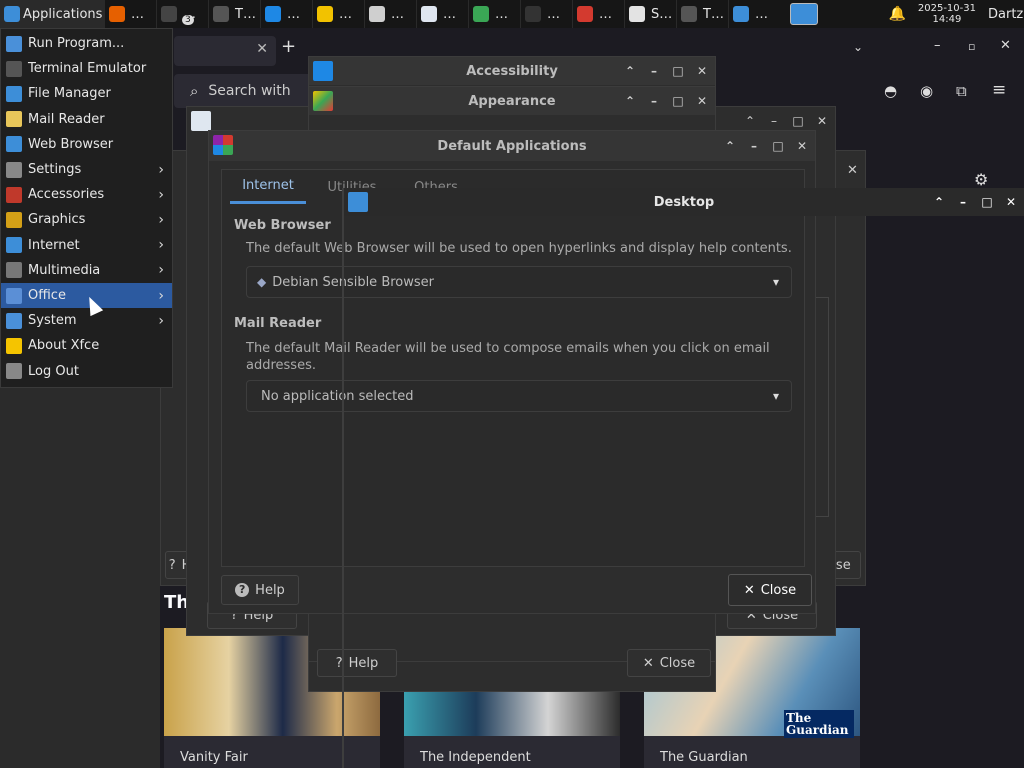  Describe the element at coordinates (806, 14) in the screenshot. I see `active-window-thumb` at that location.